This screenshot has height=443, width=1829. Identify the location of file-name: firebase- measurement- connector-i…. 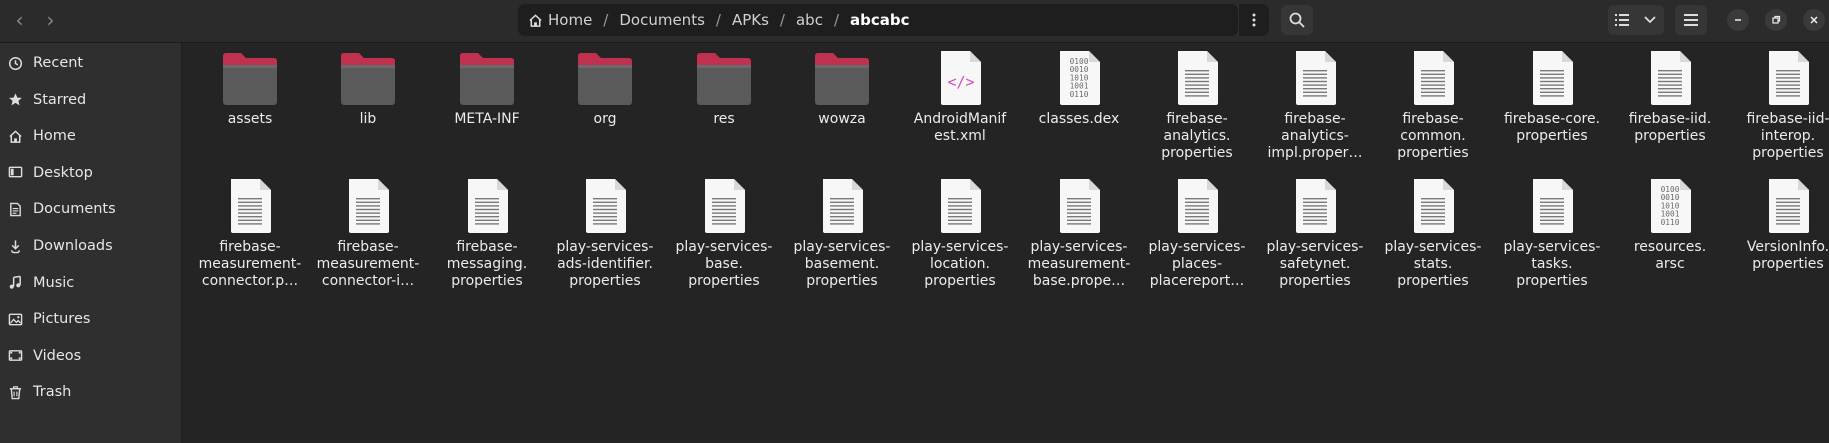
(368, 264).